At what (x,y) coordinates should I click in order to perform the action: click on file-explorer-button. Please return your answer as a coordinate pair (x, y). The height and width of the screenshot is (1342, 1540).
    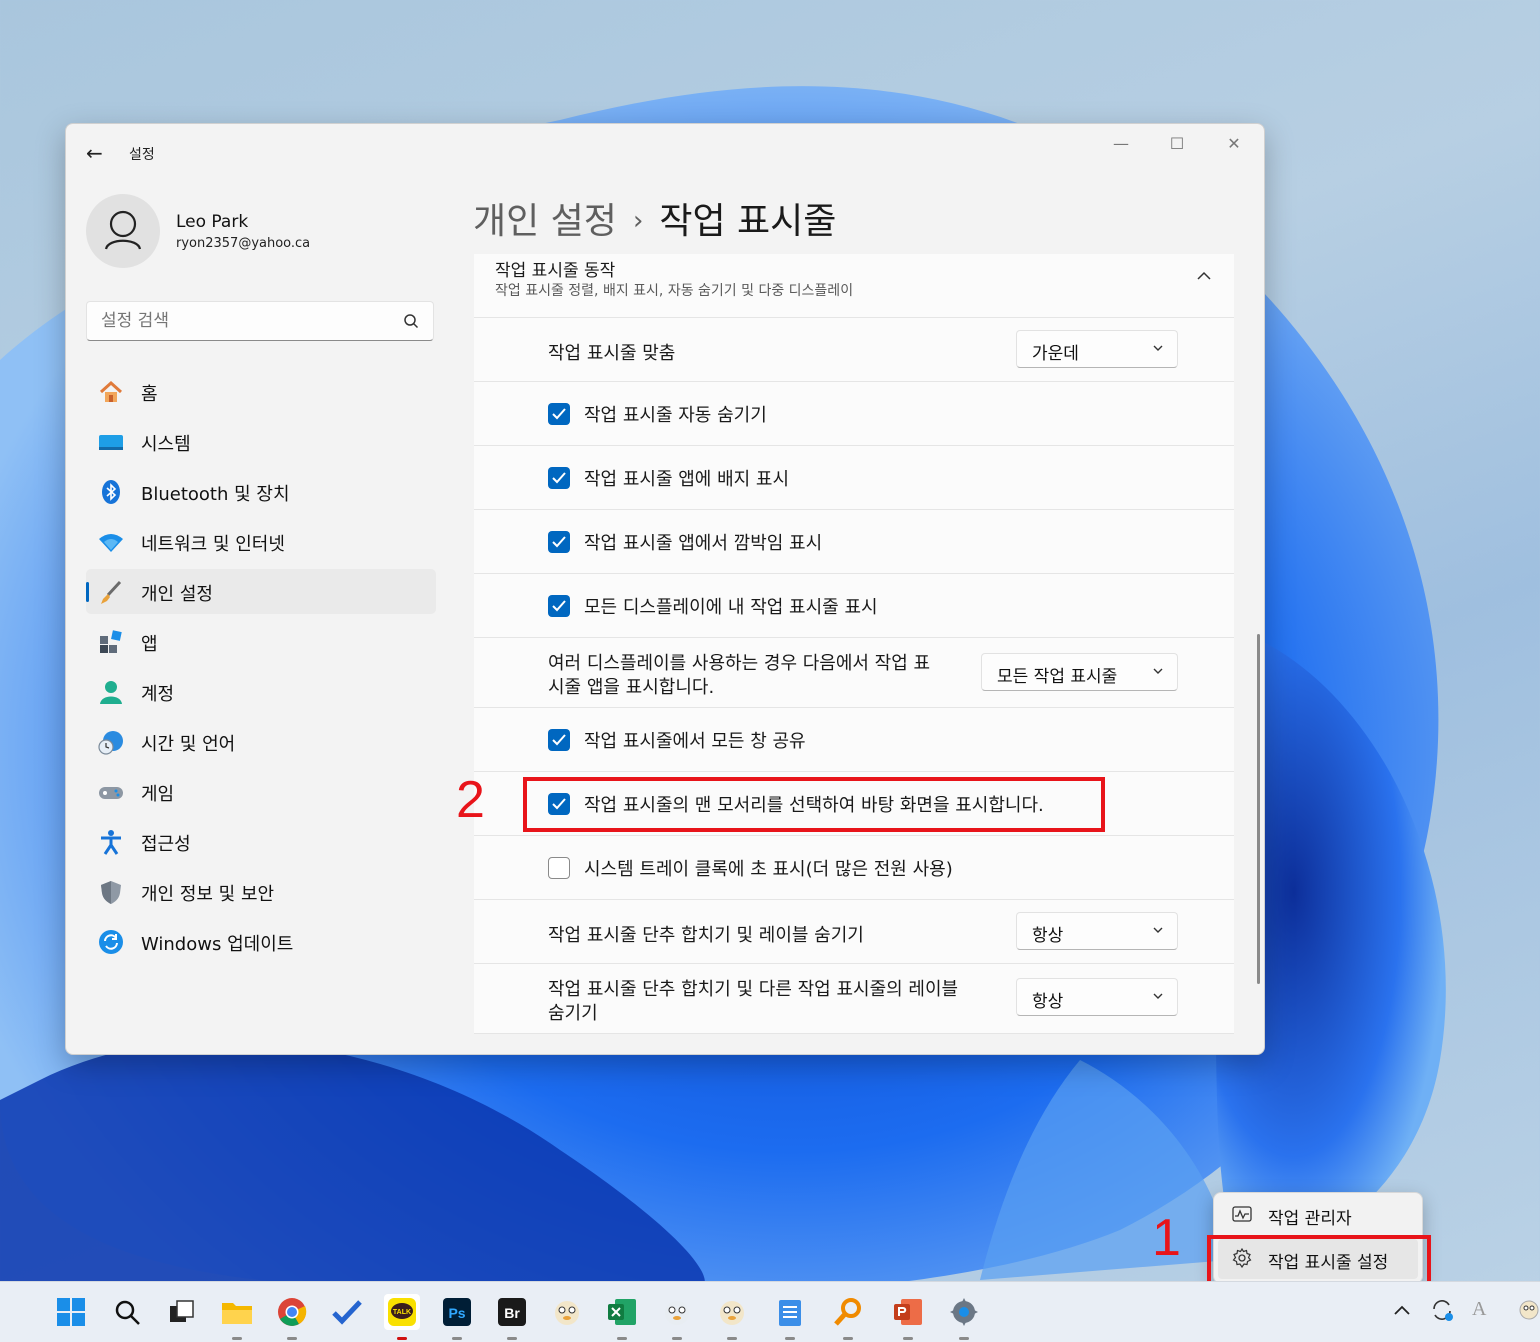
    Looking at the image, I should click on (237, 1317).